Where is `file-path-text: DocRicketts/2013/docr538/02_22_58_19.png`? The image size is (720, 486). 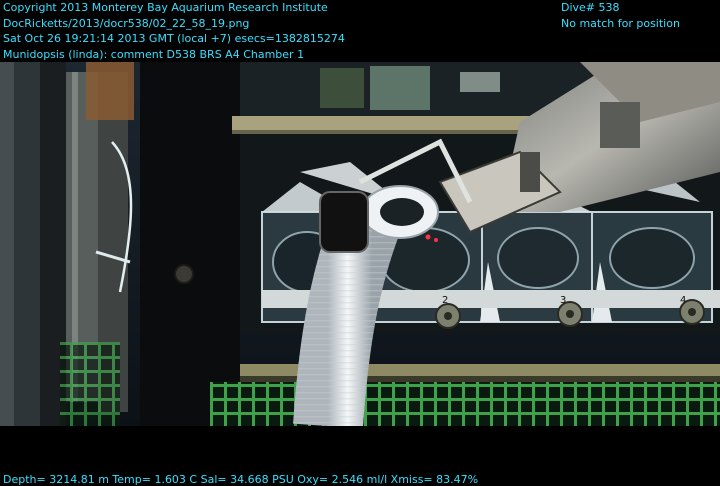 file-path-text: DocRicketts/2013/docr538/02_22_58_19.png is located at coordinates (126, 23).